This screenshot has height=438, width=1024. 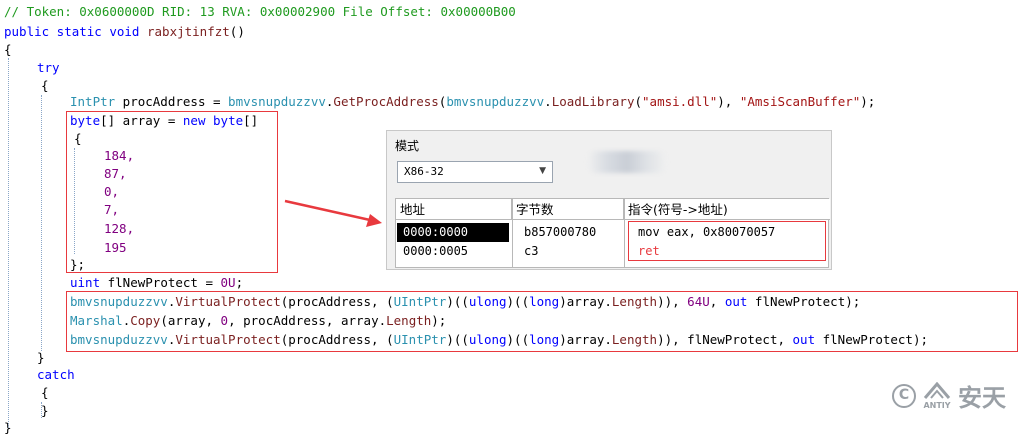 What do you see at coordinates (982, 398) in the screenshot?
I see `watermark-brand: 安天` at bounding box center [982, 398].